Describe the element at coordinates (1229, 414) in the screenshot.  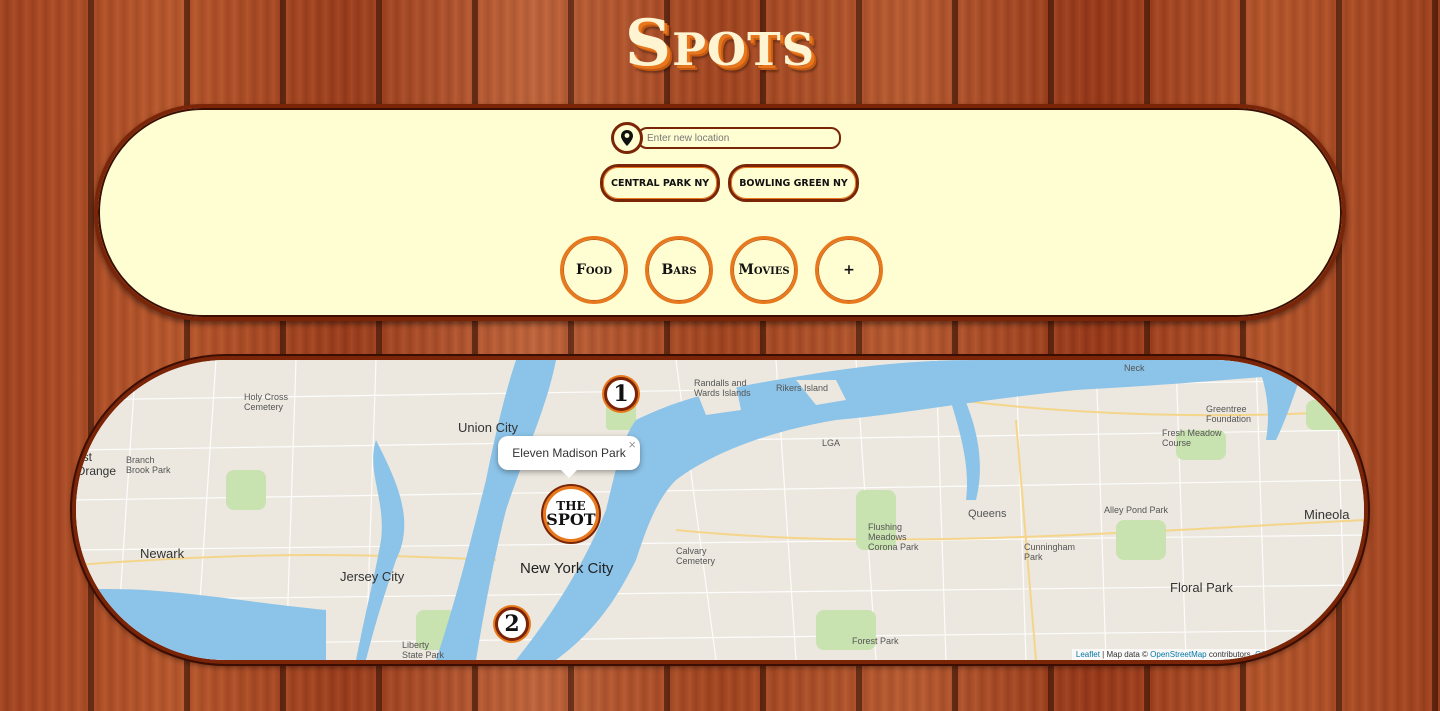
I see `label-greentree: Greentree Foundation` at that location.